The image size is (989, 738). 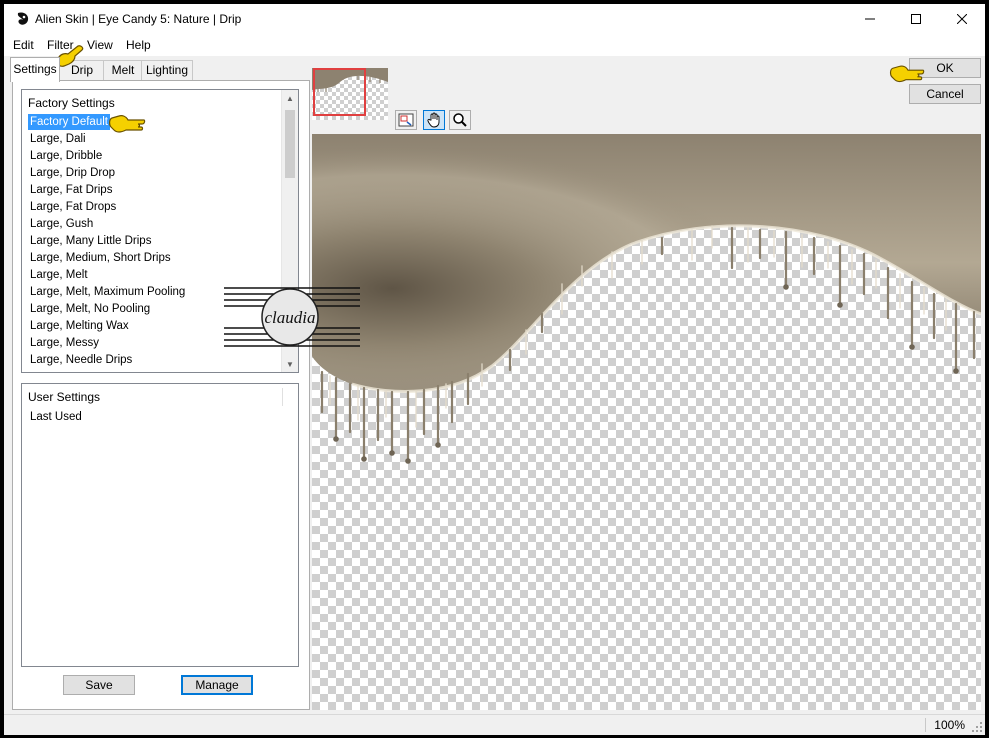 I want to click on zoom-tool-button, so click(x=460, y=120).